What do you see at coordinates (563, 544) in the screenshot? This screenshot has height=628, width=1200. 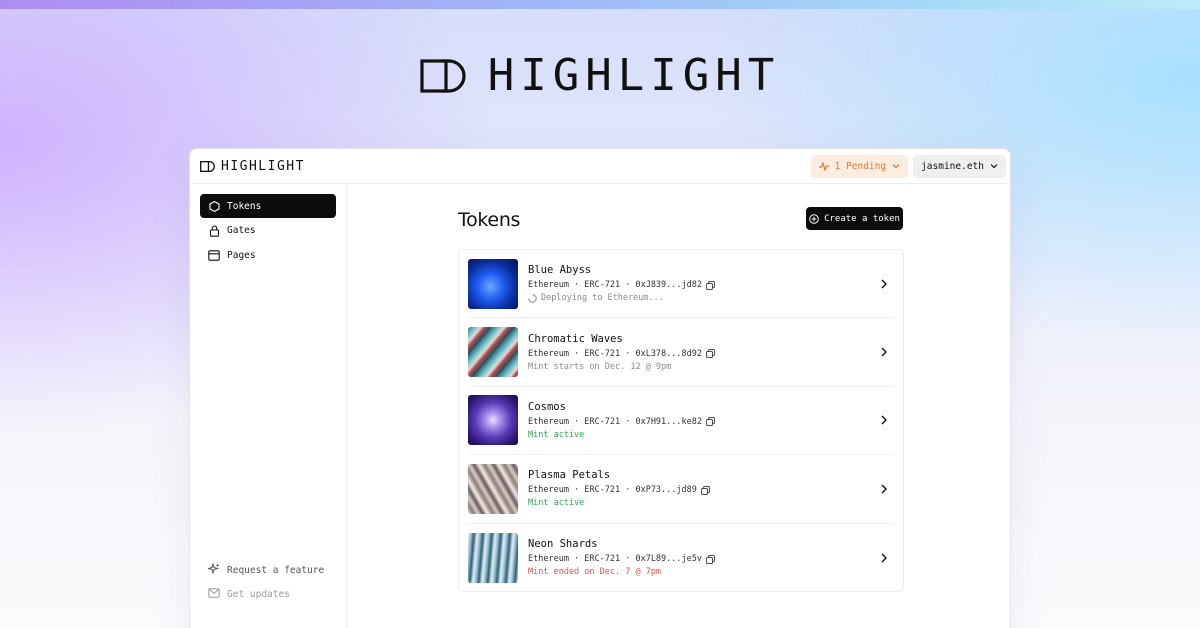 I see `token-name: Neon Shards` at bounding box center [563, 544].